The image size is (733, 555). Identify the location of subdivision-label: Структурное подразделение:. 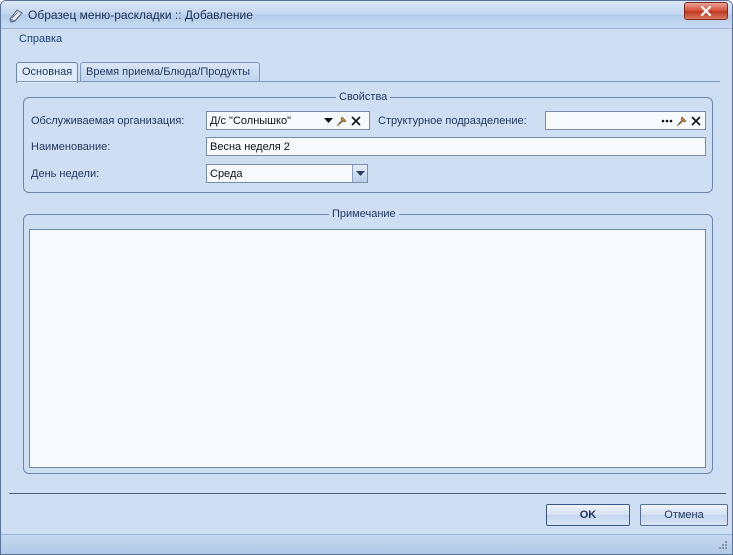
(452, 121).